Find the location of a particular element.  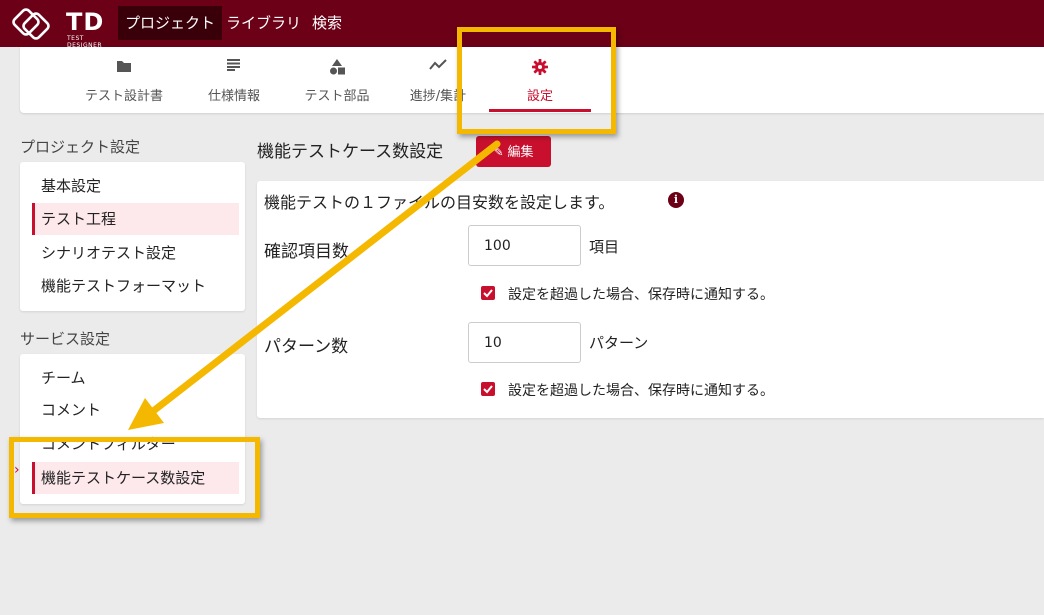

settings-description: 機能テストの１ファイルの目安数を設定します。 is located at coordinates (439, 202).